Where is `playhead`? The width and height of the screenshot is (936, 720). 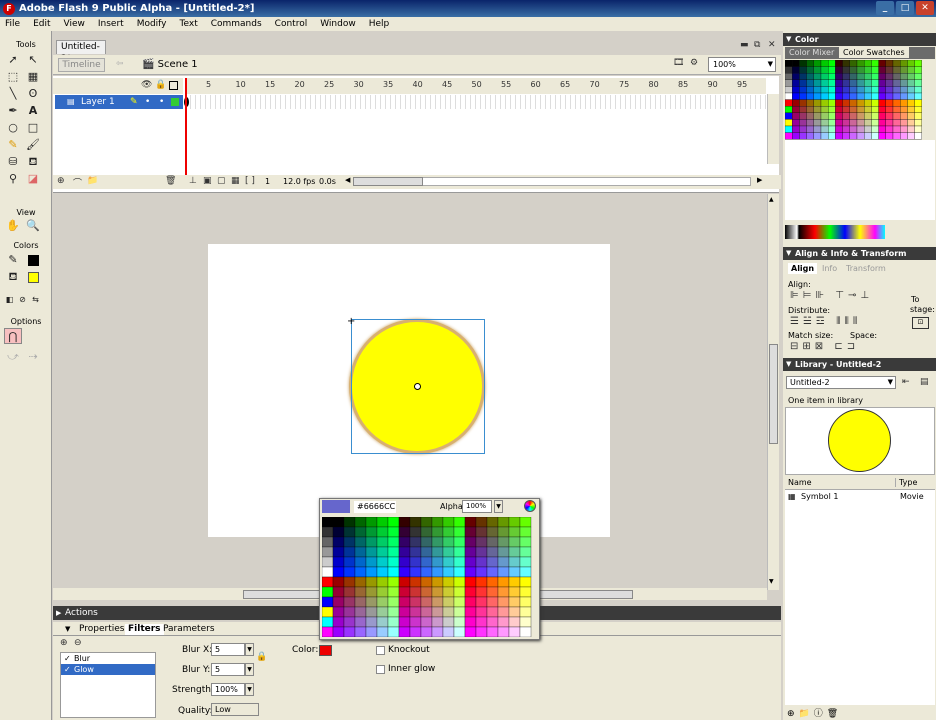 playhead is located at coordinates (186, 130).